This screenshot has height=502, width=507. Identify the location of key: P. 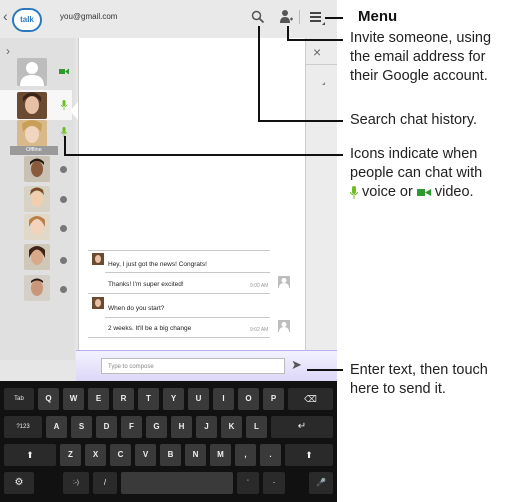
(273, 399).